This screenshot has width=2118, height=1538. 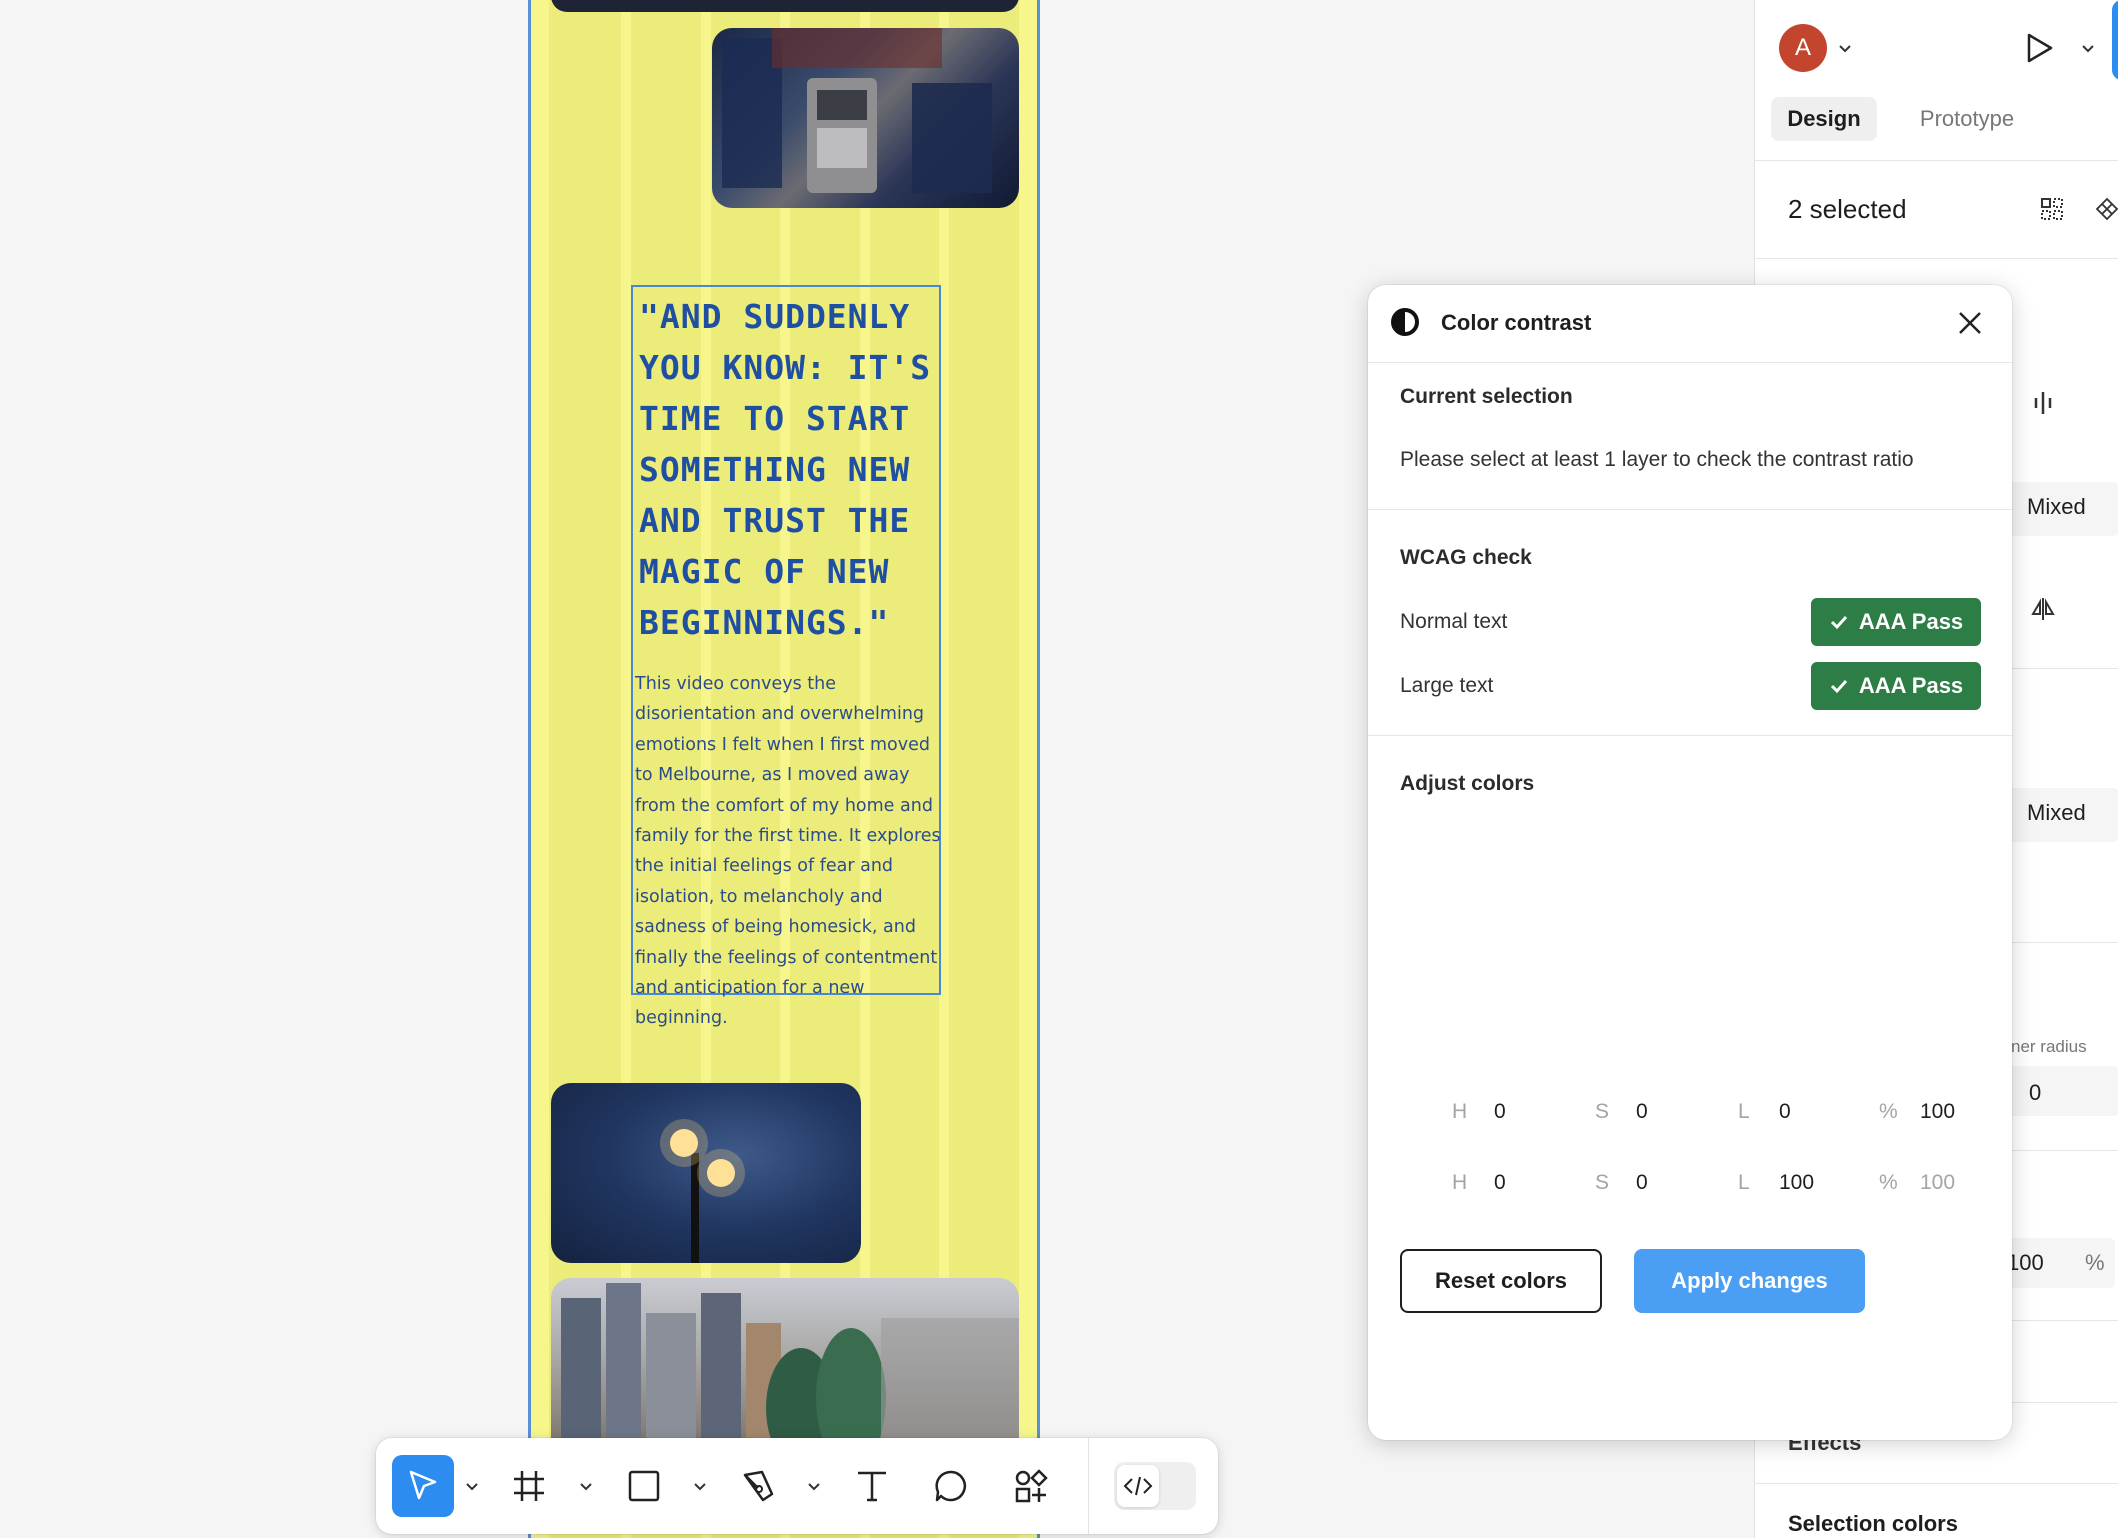 I want to click on frame-icon, so click(x=529, y=1486).